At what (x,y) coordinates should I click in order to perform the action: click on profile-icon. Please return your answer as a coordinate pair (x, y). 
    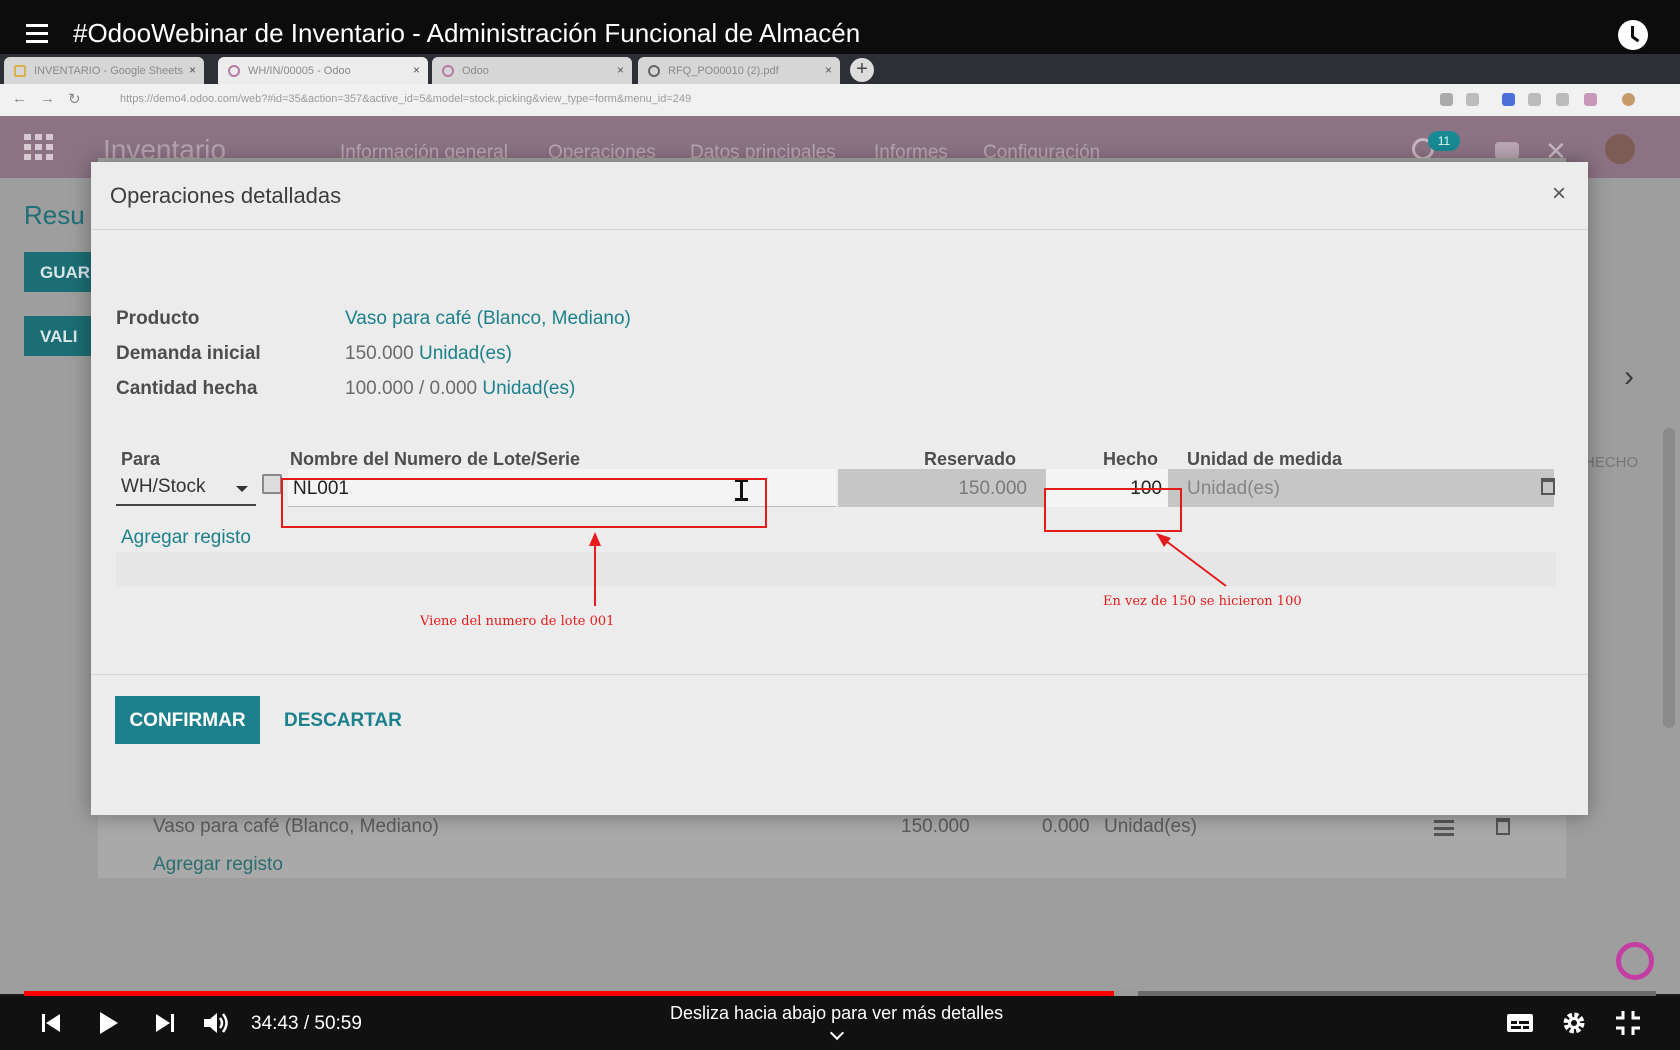
    Looking at the image, I should click on (1628, 99).